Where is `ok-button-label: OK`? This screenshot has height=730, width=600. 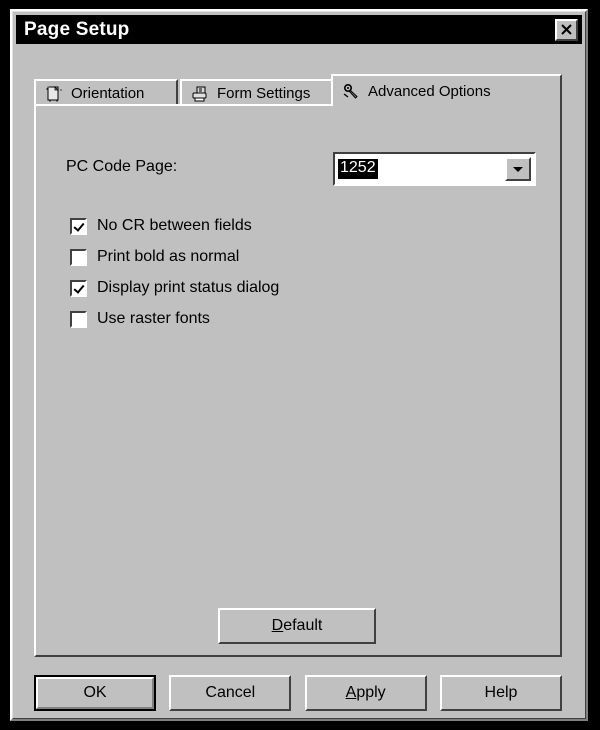 ok-button-label: OK is located at coordinates (95, 692).